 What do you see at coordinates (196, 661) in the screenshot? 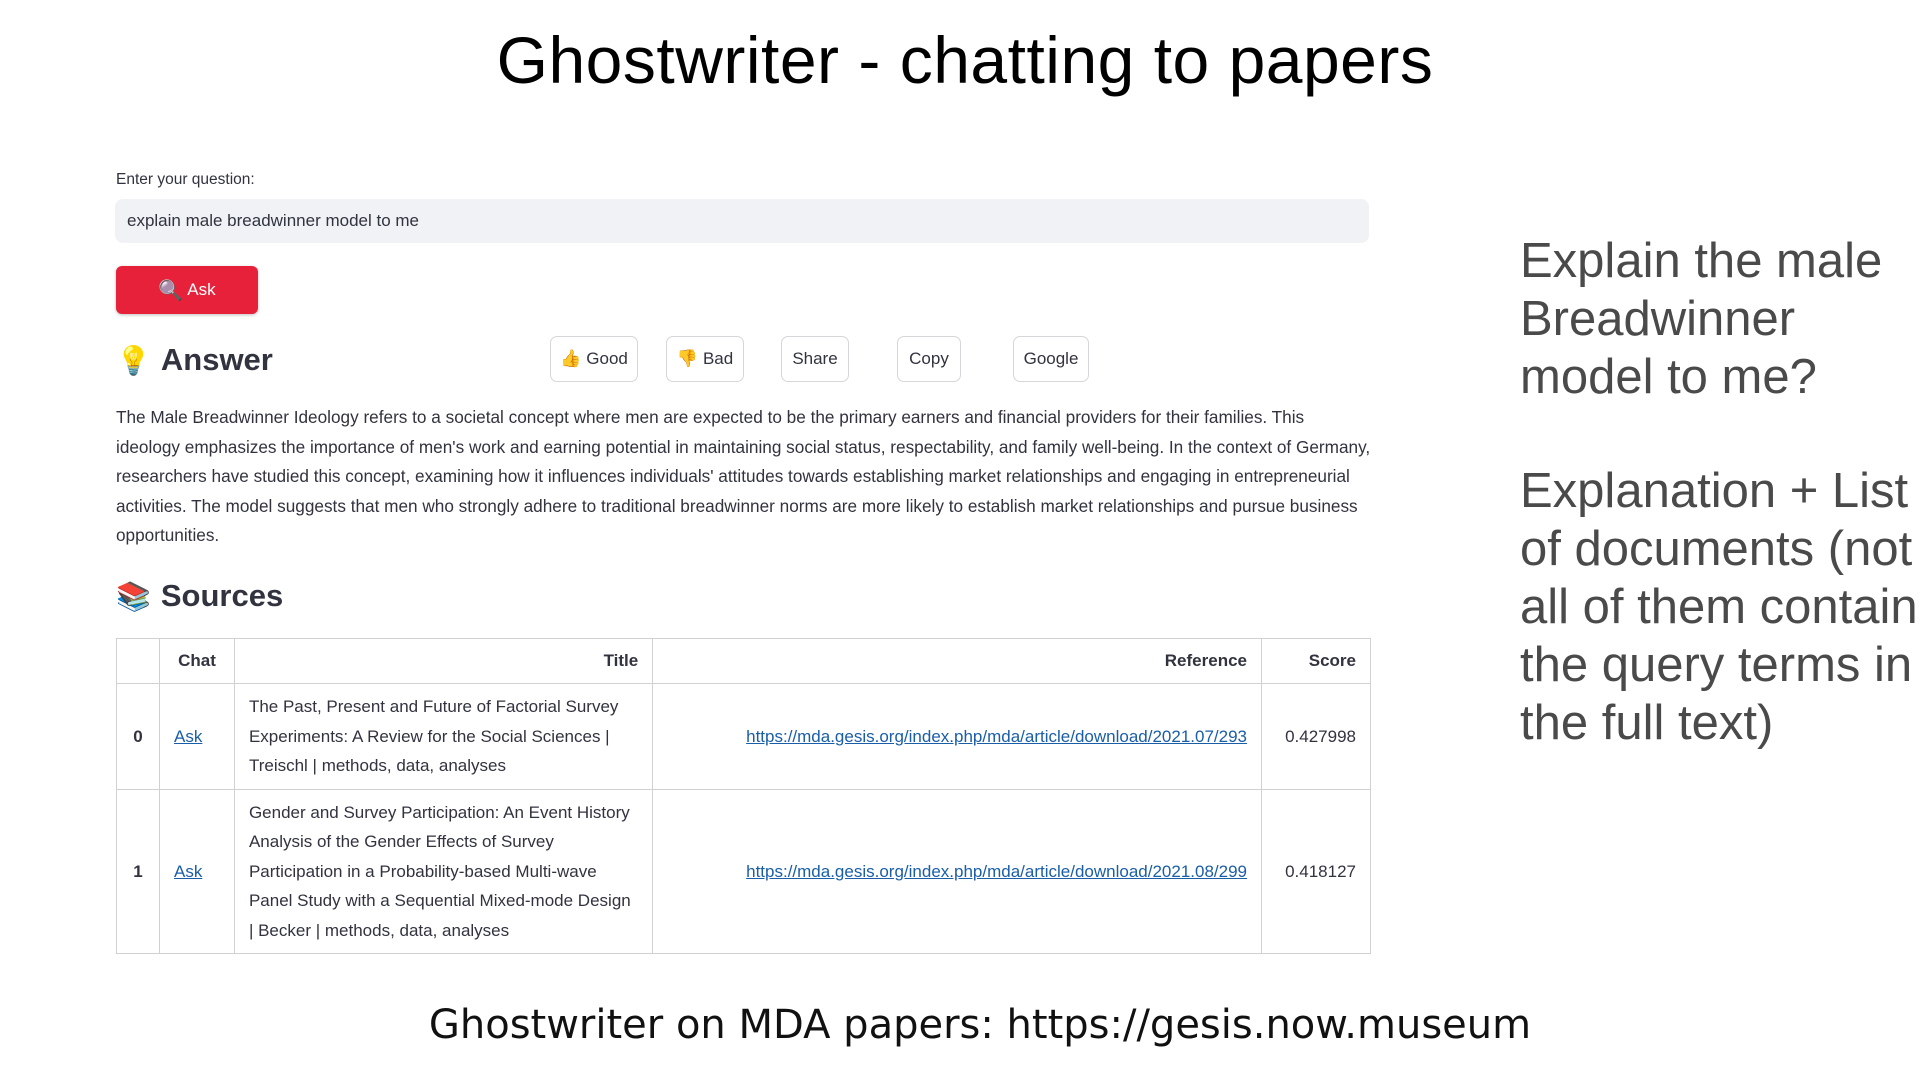
I see `column-header-chat: Chat` at bounding box center [196, 661].